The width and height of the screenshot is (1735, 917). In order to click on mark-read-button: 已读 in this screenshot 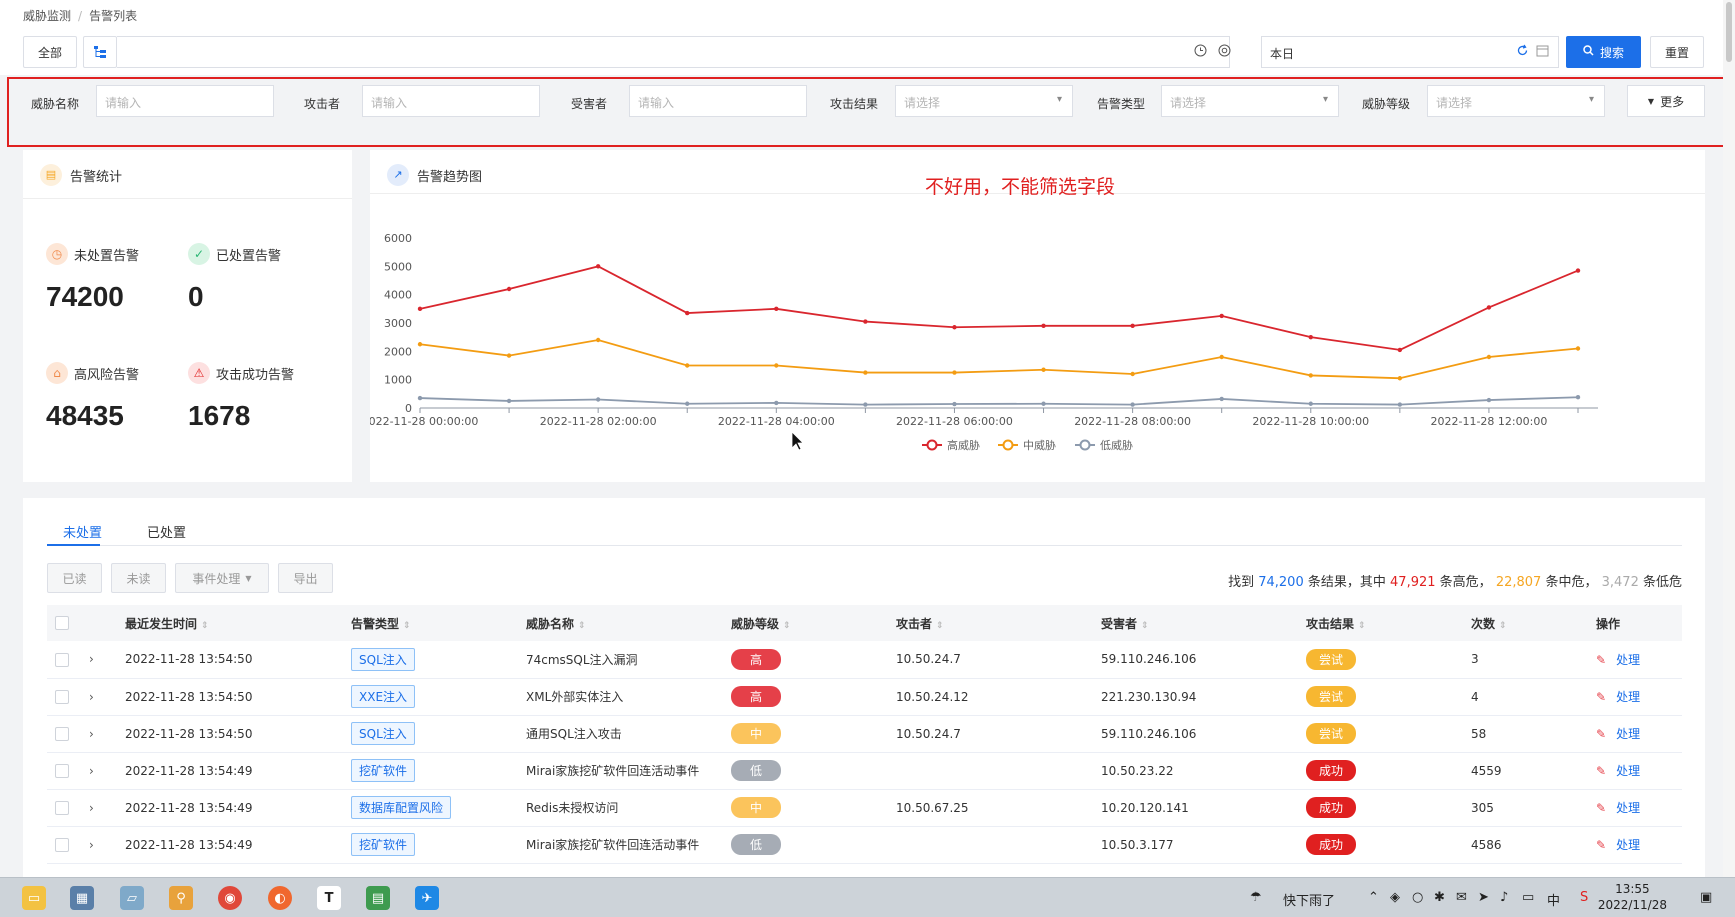, I will do `click(74, 578)`.